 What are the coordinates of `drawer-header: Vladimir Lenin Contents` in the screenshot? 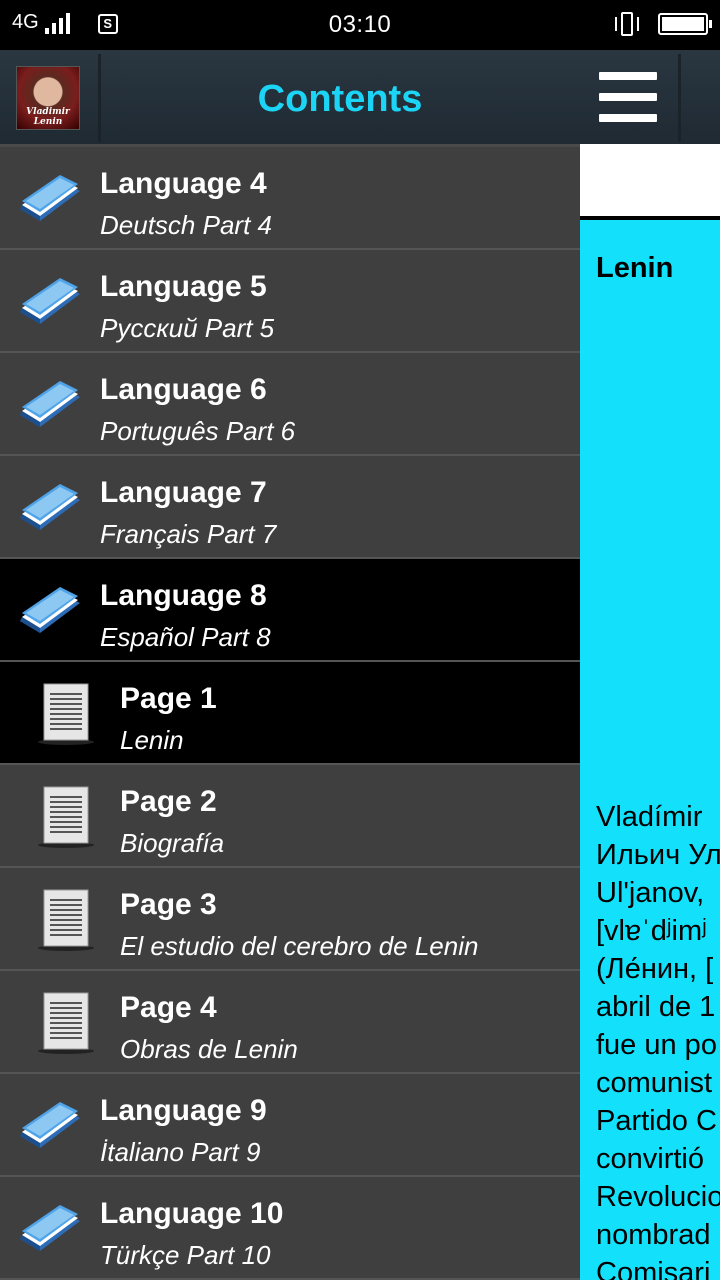 It's located at (290, 98).